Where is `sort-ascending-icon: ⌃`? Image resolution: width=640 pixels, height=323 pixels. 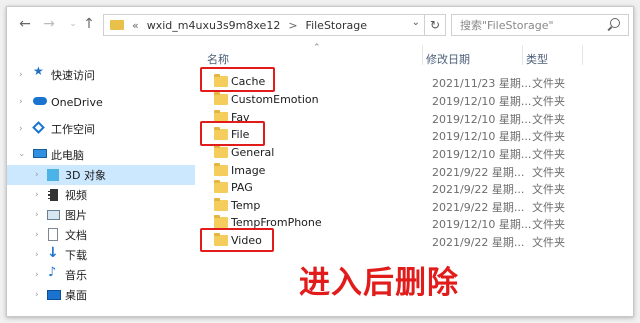 sort-ascending-icon: ⌃ is located at coordinates (317, 48).